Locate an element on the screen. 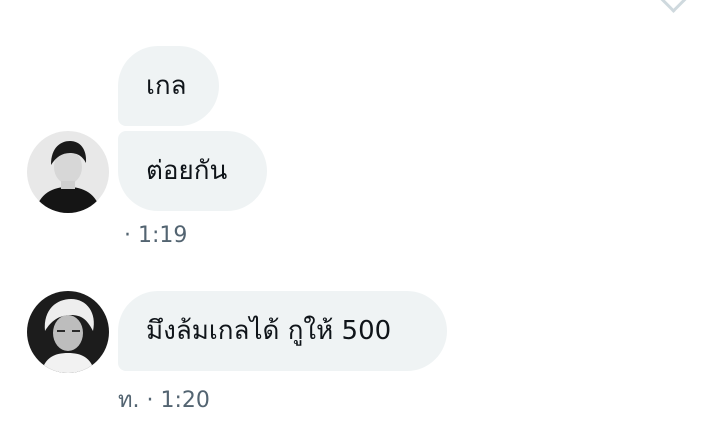  message-timestamp: ท. · 1:20 is located at coordinates (164, 400).